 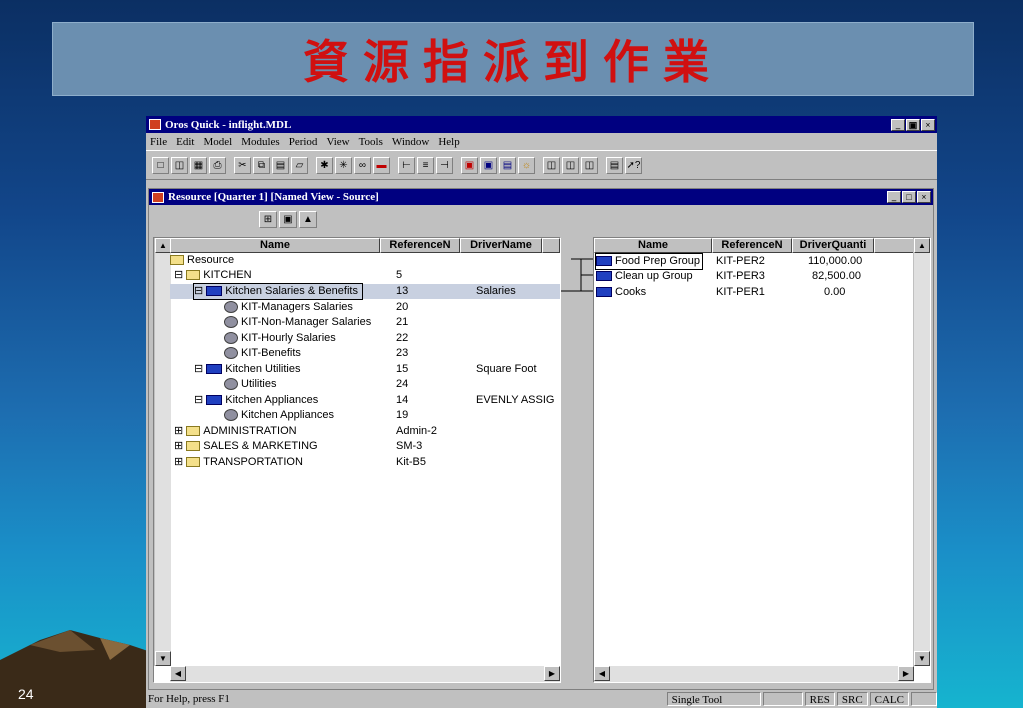 I want to click on close-button: ×, so click(x=928, y=124).